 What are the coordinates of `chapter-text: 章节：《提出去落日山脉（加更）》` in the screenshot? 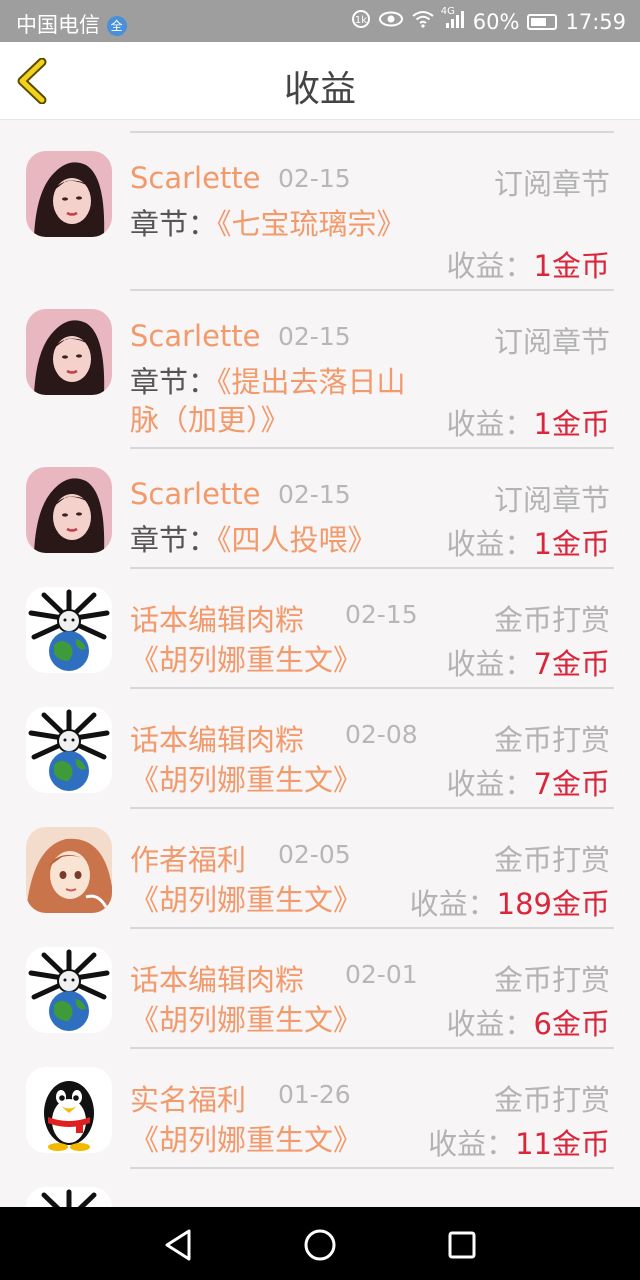 It's located at (277, 401).